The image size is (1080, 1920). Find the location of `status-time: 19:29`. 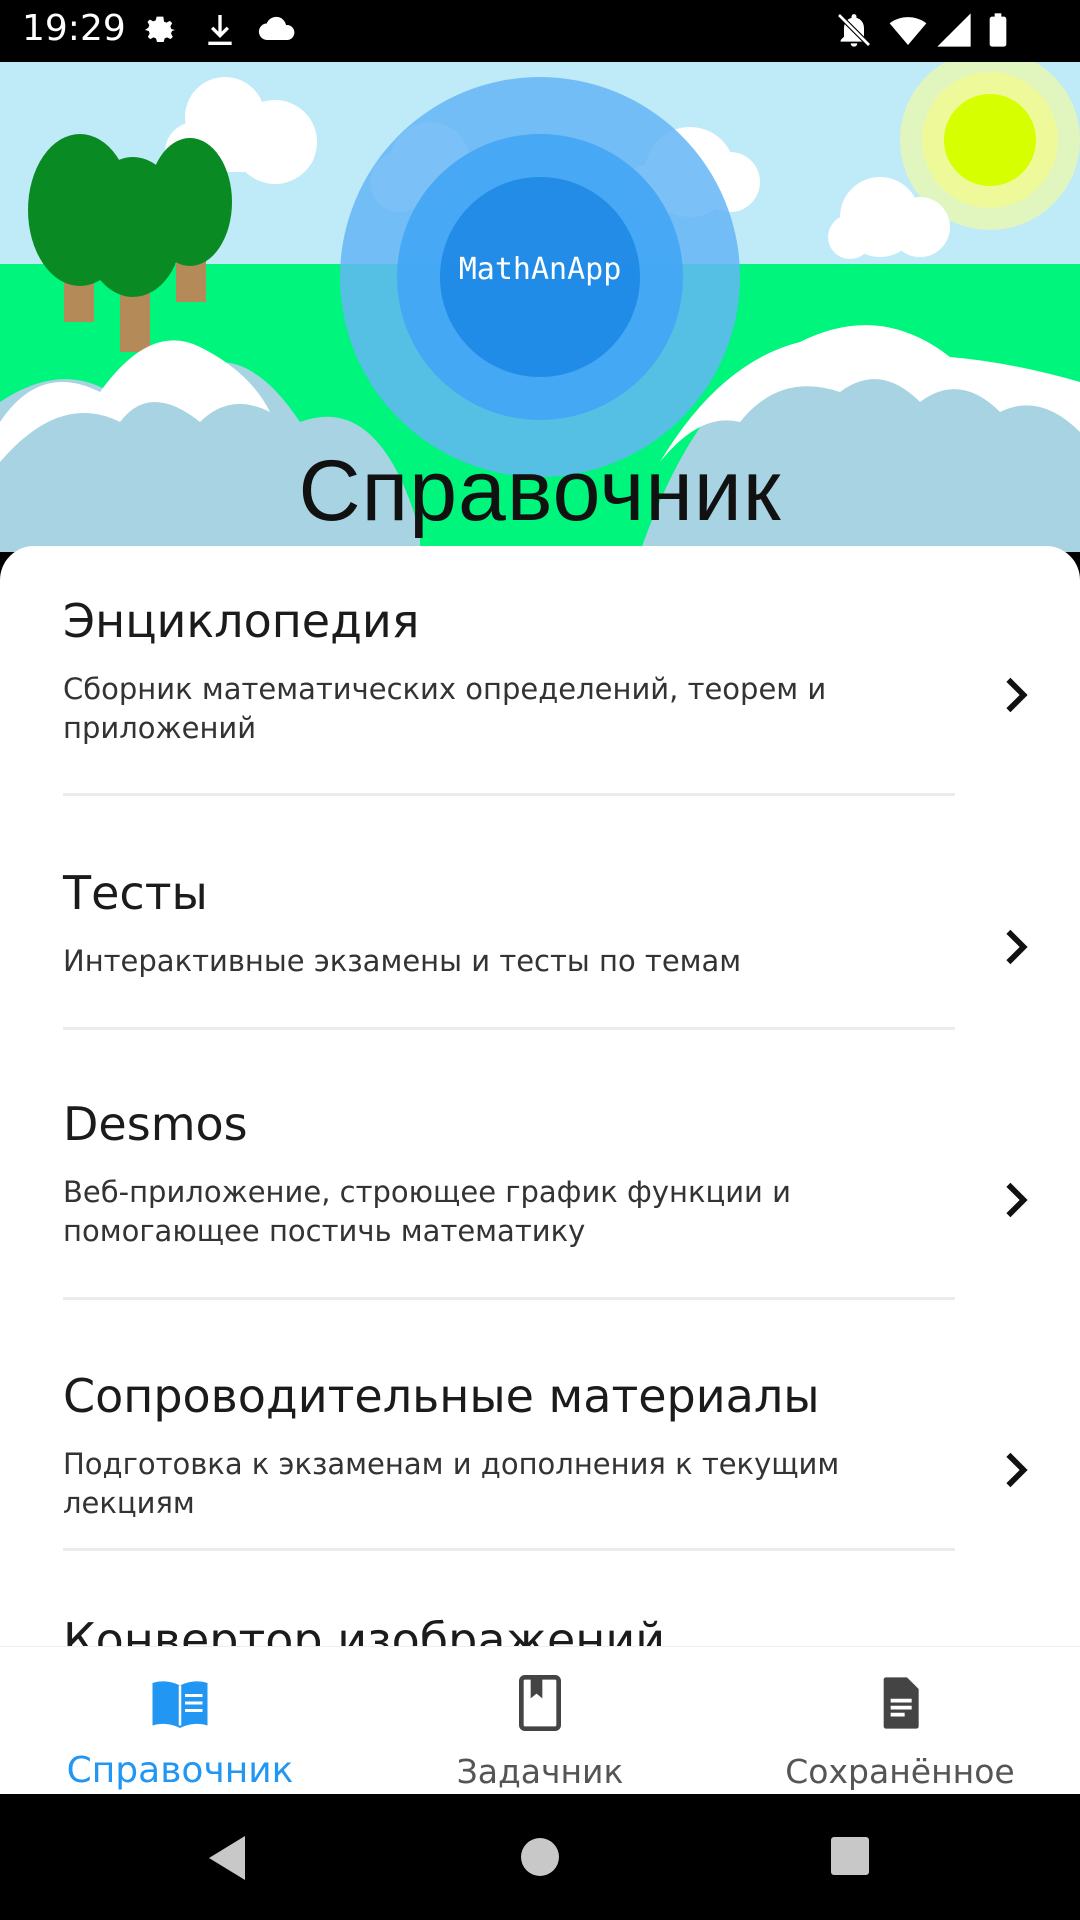

status-time: 19:29 is located at coordinates (74, 28).